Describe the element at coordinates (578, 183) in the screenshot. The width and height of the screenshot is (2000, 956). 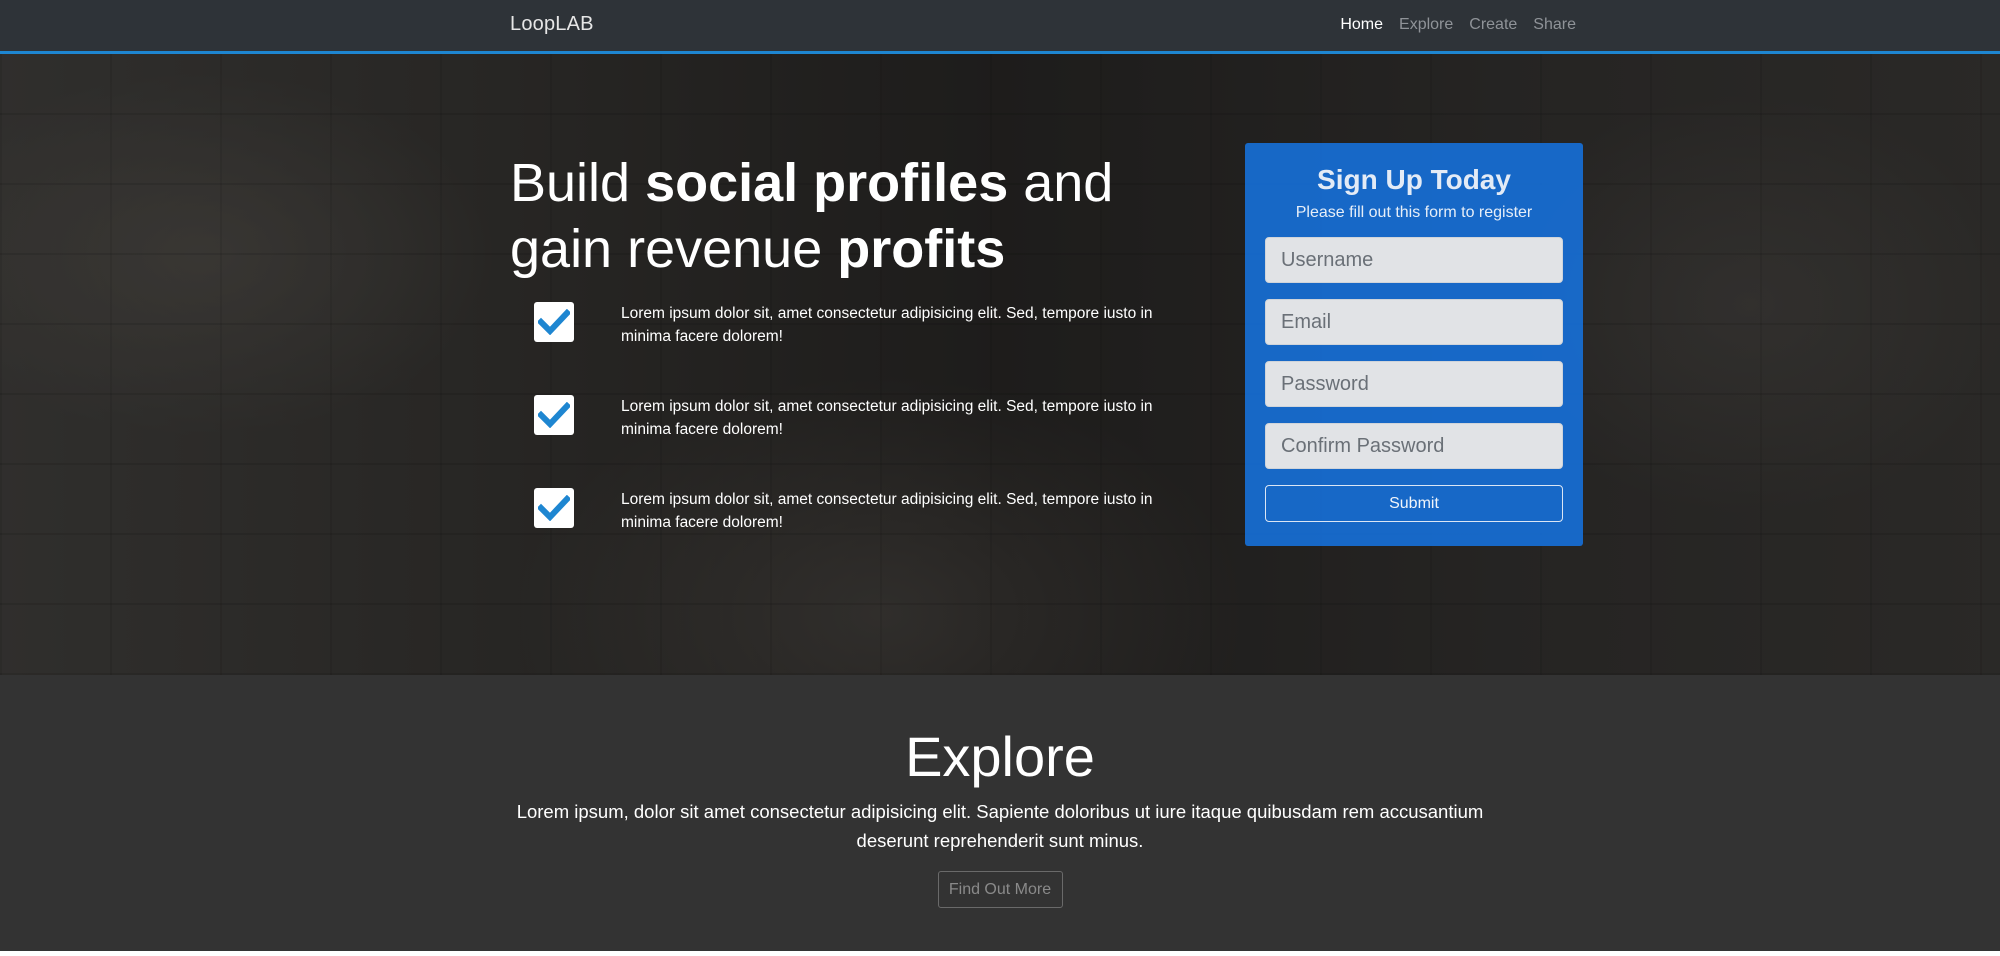
I see `hero-title-part: Build` at that location.